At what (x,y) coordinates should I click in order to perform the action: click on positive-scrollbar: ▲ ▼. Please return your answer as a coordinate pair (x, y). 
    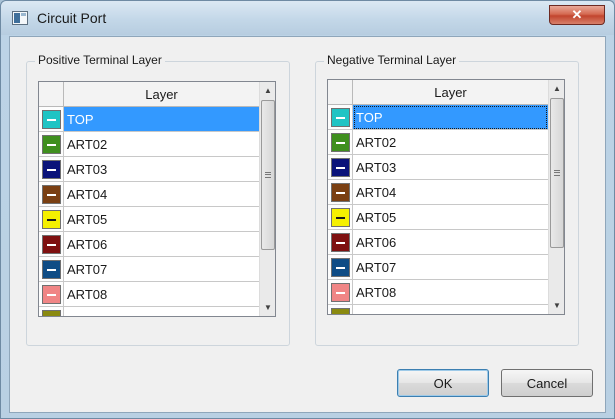
    Looking at the image, I should click on (267, 199).